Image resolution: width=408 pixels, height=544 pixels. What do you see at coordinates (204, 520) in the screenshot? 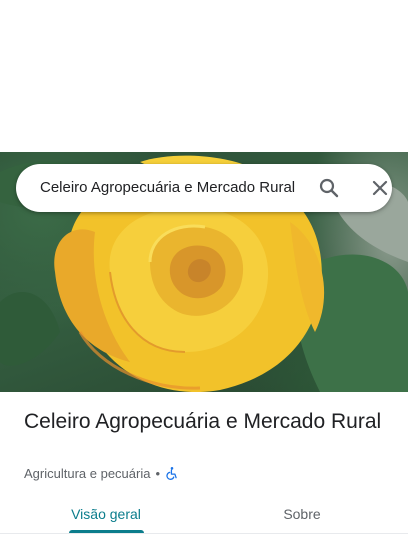
I see `place-tabs: Visão geral Sobre` at bounding box center [204, 520].